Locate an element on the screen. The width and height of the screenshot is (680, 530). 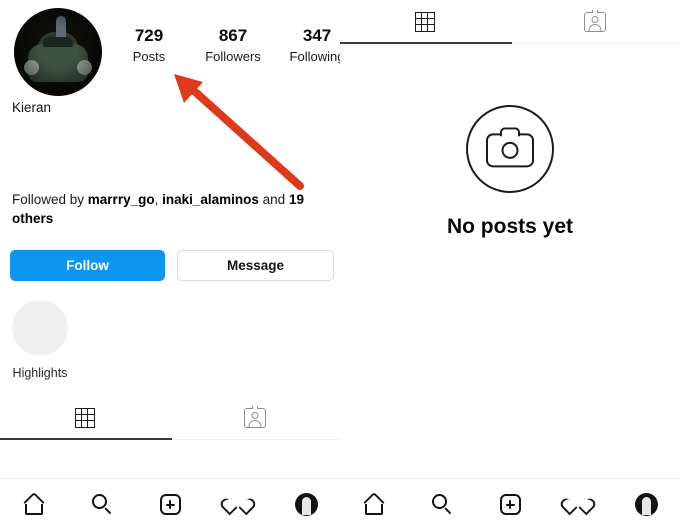
followed-by-prefix: Followed by is located at coordinates (50, 199).